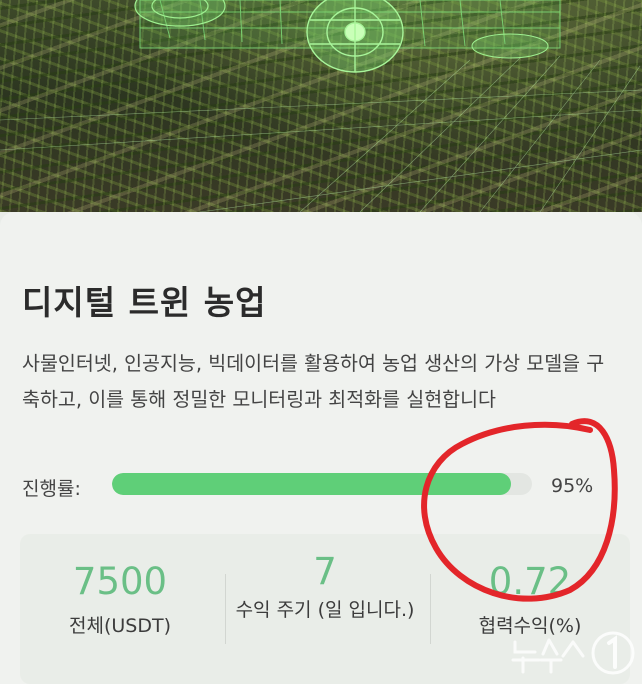  I want to click on stat-total-label: 전체(USDT), so click(120, 626).